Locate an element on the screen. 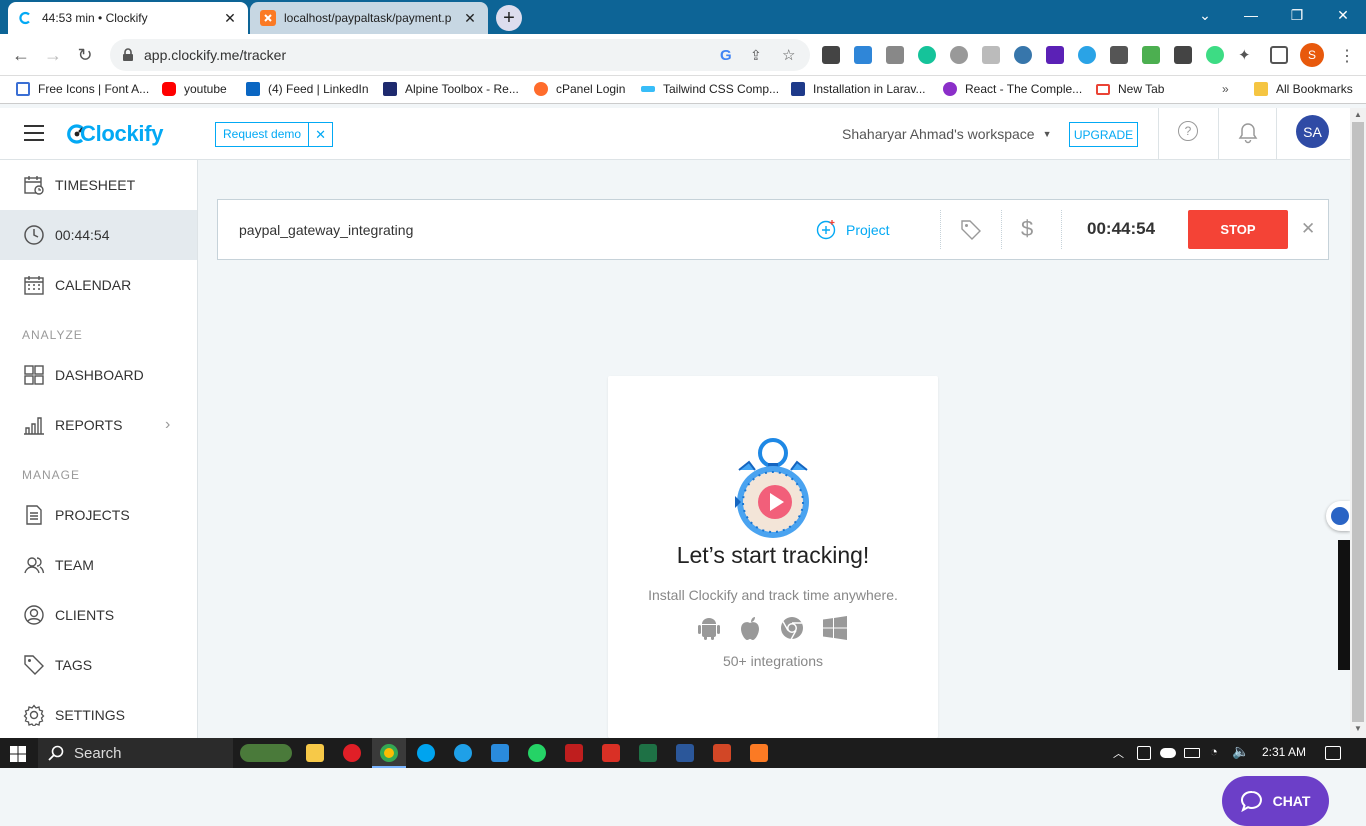 The height and width of the screenshot is (826, 1366). battery-icon is located at coordinates (1192, 753).